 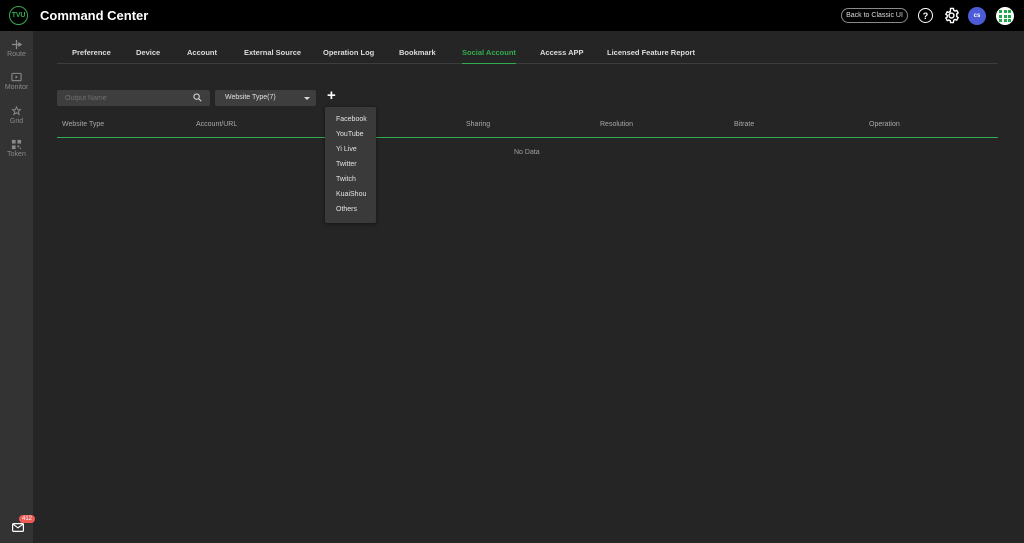 What do you see at coordinates (148, 56) in the screenshot?
I see `tab-device: Device` at bounding box center [148, 56].